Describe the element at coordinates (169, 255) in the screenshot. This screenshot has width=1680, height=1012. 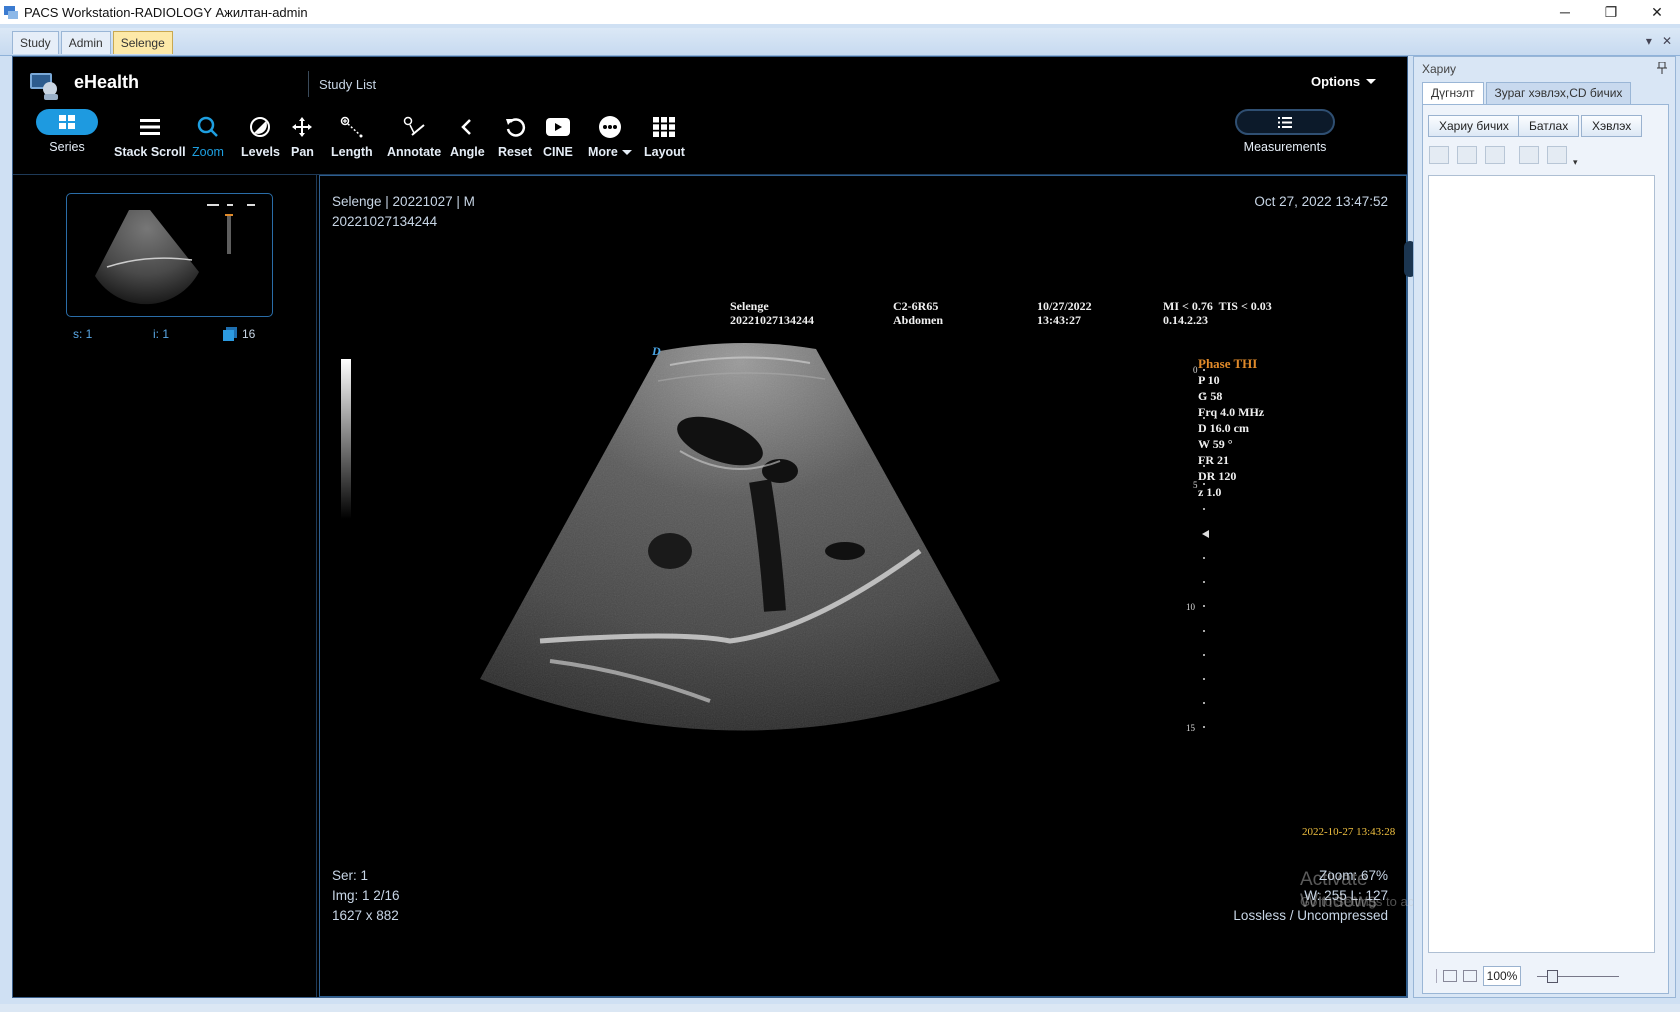
I see `series-thumbnail` at that location.